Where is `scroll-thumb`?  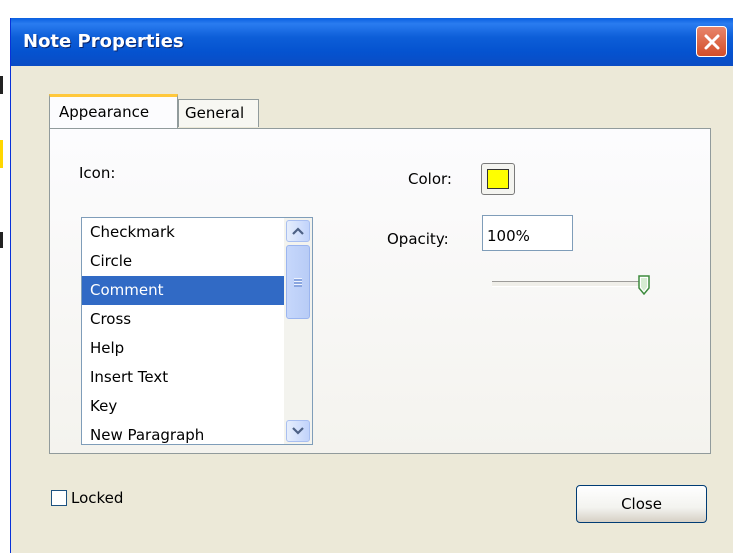
scroll-thumb is located at coordinates (298, 282).